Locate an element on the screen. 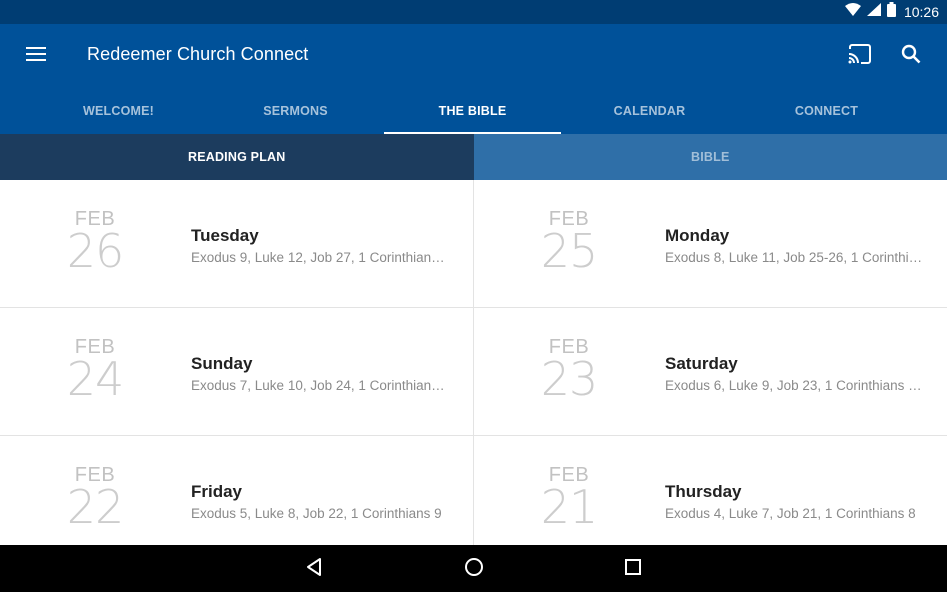 This screenshot has height=592, width=947. weekday-label: Thursday is located at coordinates (703, 491).